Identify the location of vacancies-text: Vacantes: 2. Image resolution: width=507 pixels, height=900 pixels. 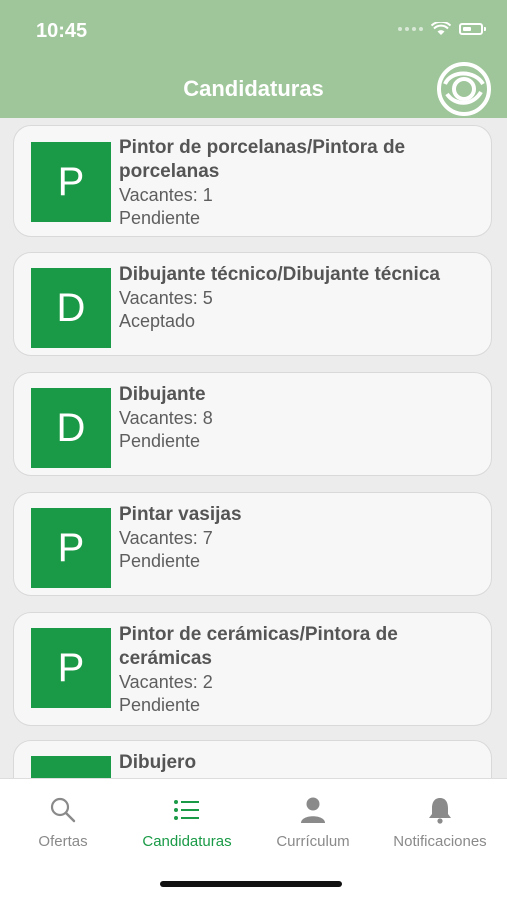
(166, 682).